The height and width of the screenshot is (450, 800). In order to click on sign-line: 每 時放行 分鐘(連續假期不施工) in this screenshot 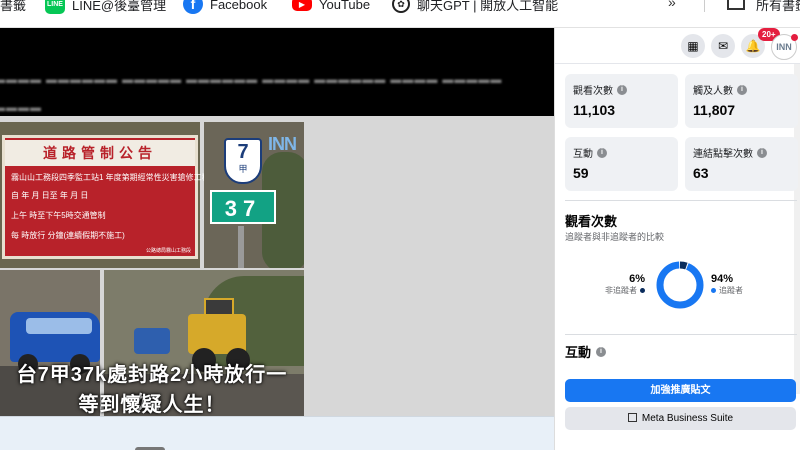, I will do `click(68, 235)`.